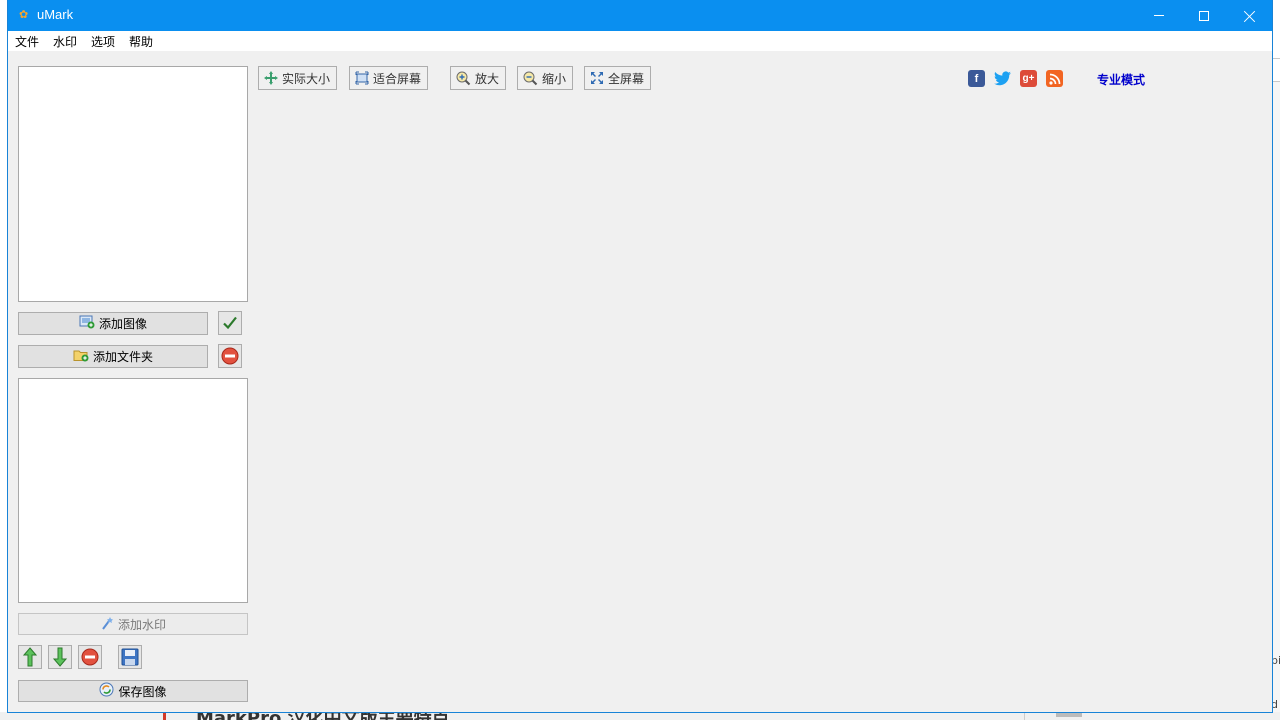 The image size is (1280, 720). I want to click on googleplus-icon: g+, so click(1028, 78).